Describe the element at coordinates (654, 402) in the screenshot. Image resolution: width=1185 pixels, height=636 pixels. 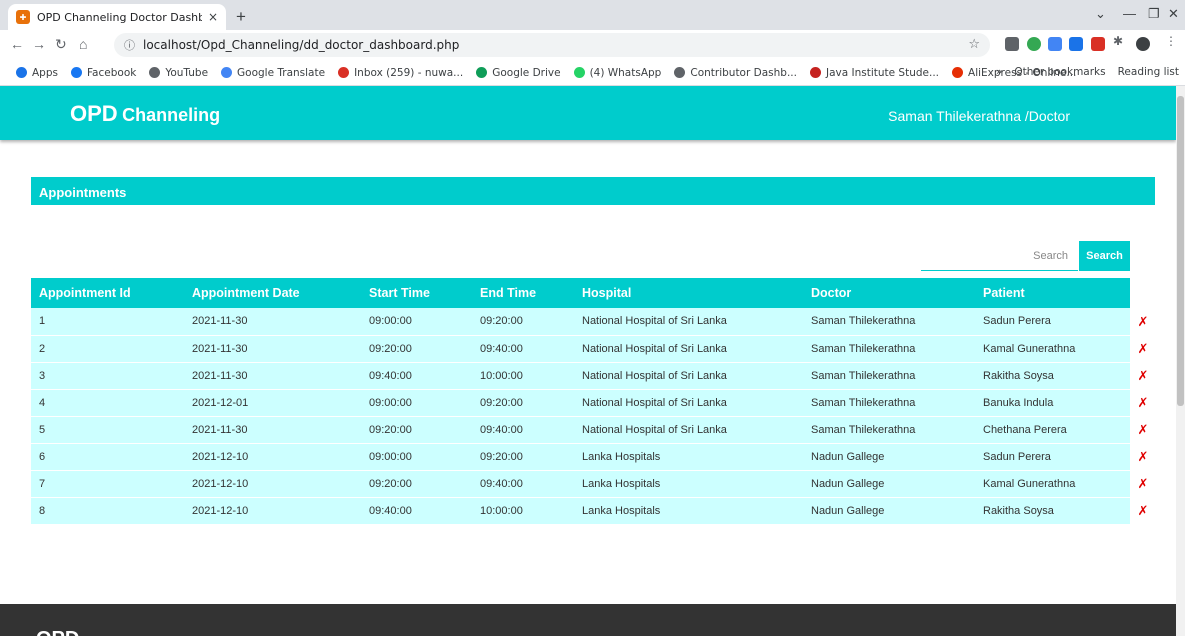
I see `table-cell: National Hospital of Sri Lanka` at that location.